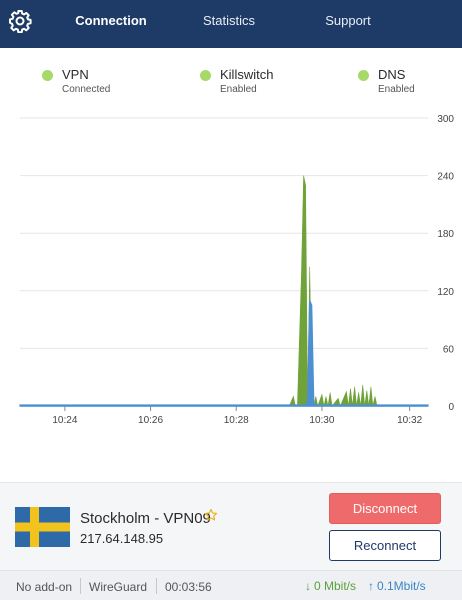 The height and width of the screenshot is (600, 462). I want to click on star-icon, so click(211, 515).